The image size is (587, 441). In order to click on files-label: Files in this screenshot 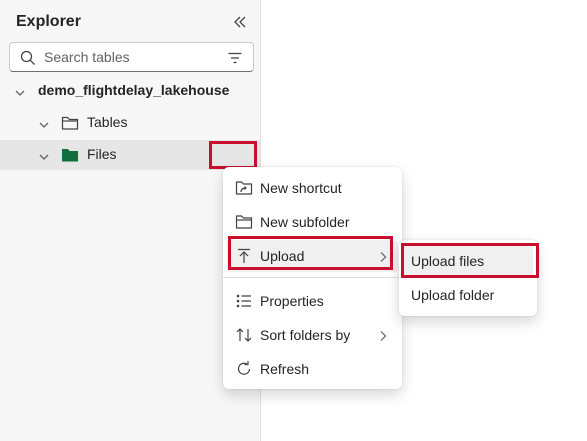, I will do `click(102, 154)`.